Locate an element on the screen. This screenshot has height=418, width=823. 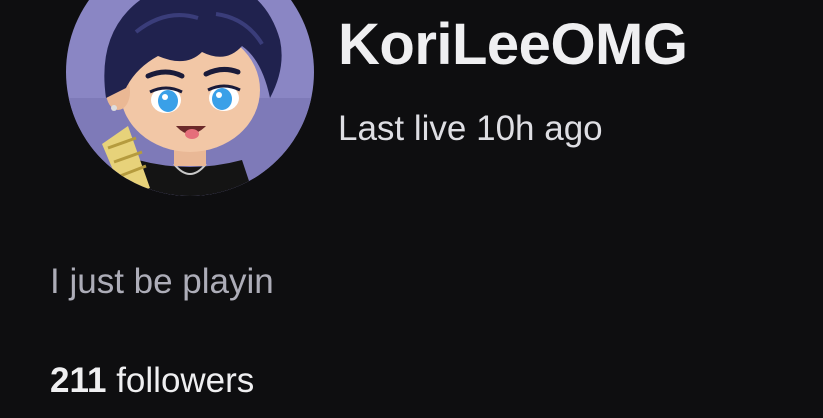
avatar-illustration-icon is located at coordinates (190, 98).